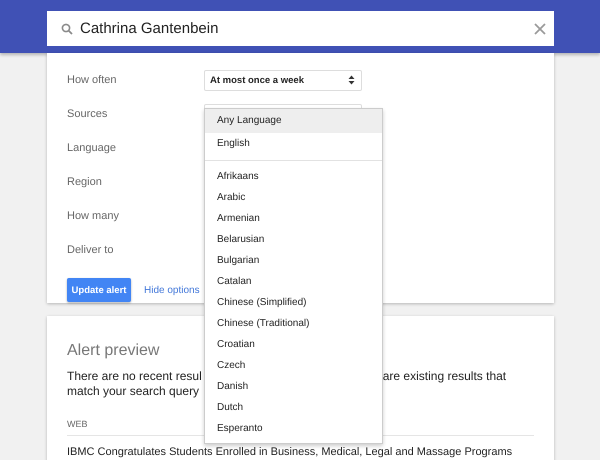 The width and height of the screenshot is (600, 460). I want to click on menu-item: Arabic, so click(293, 197).